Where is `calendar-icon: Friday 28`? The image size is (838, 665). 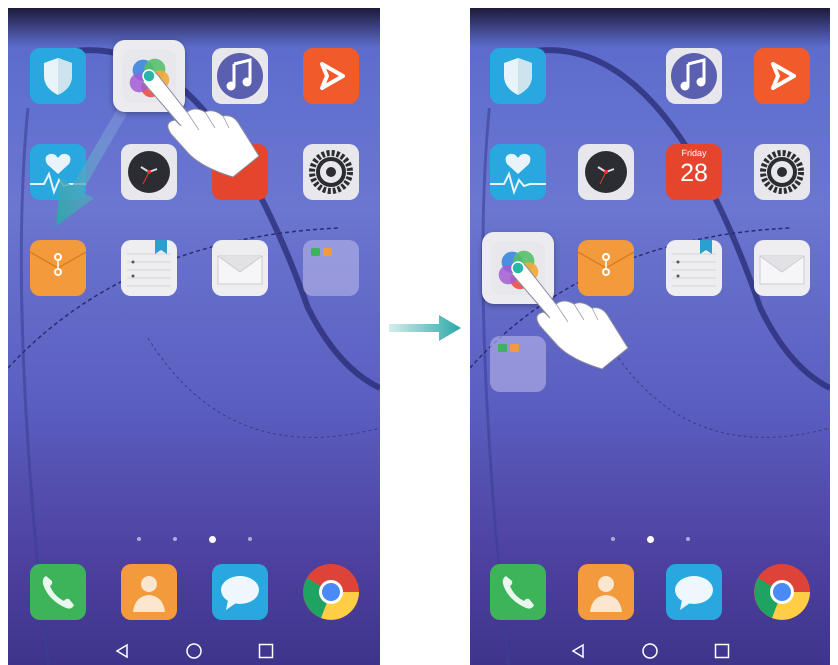
calendar-icon: Friday 28 is located at coordinates (694, 172).